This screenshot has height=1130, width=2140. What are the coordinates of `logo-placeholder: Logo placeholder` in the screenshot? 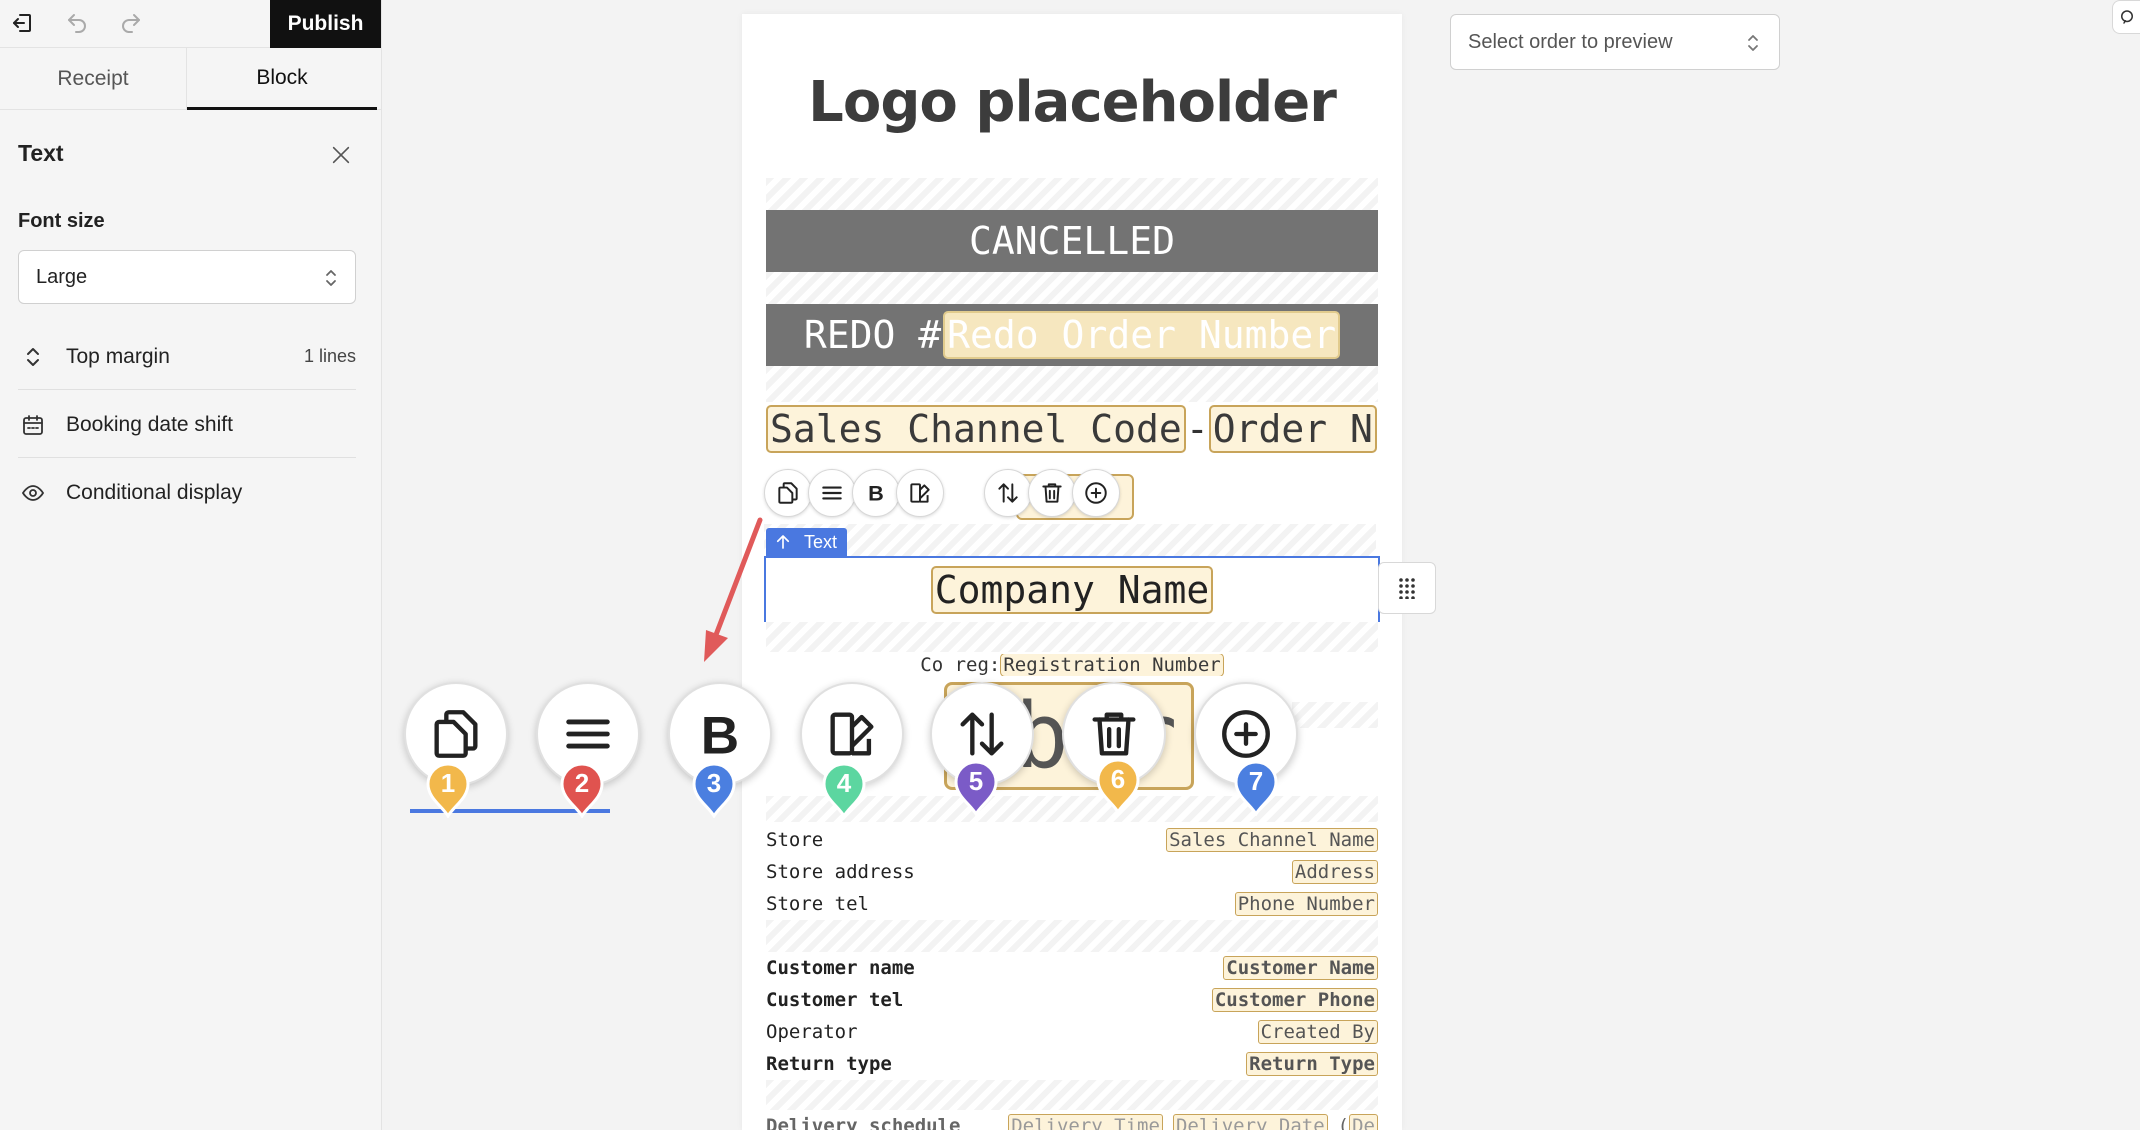 It's located at (1072, 102).